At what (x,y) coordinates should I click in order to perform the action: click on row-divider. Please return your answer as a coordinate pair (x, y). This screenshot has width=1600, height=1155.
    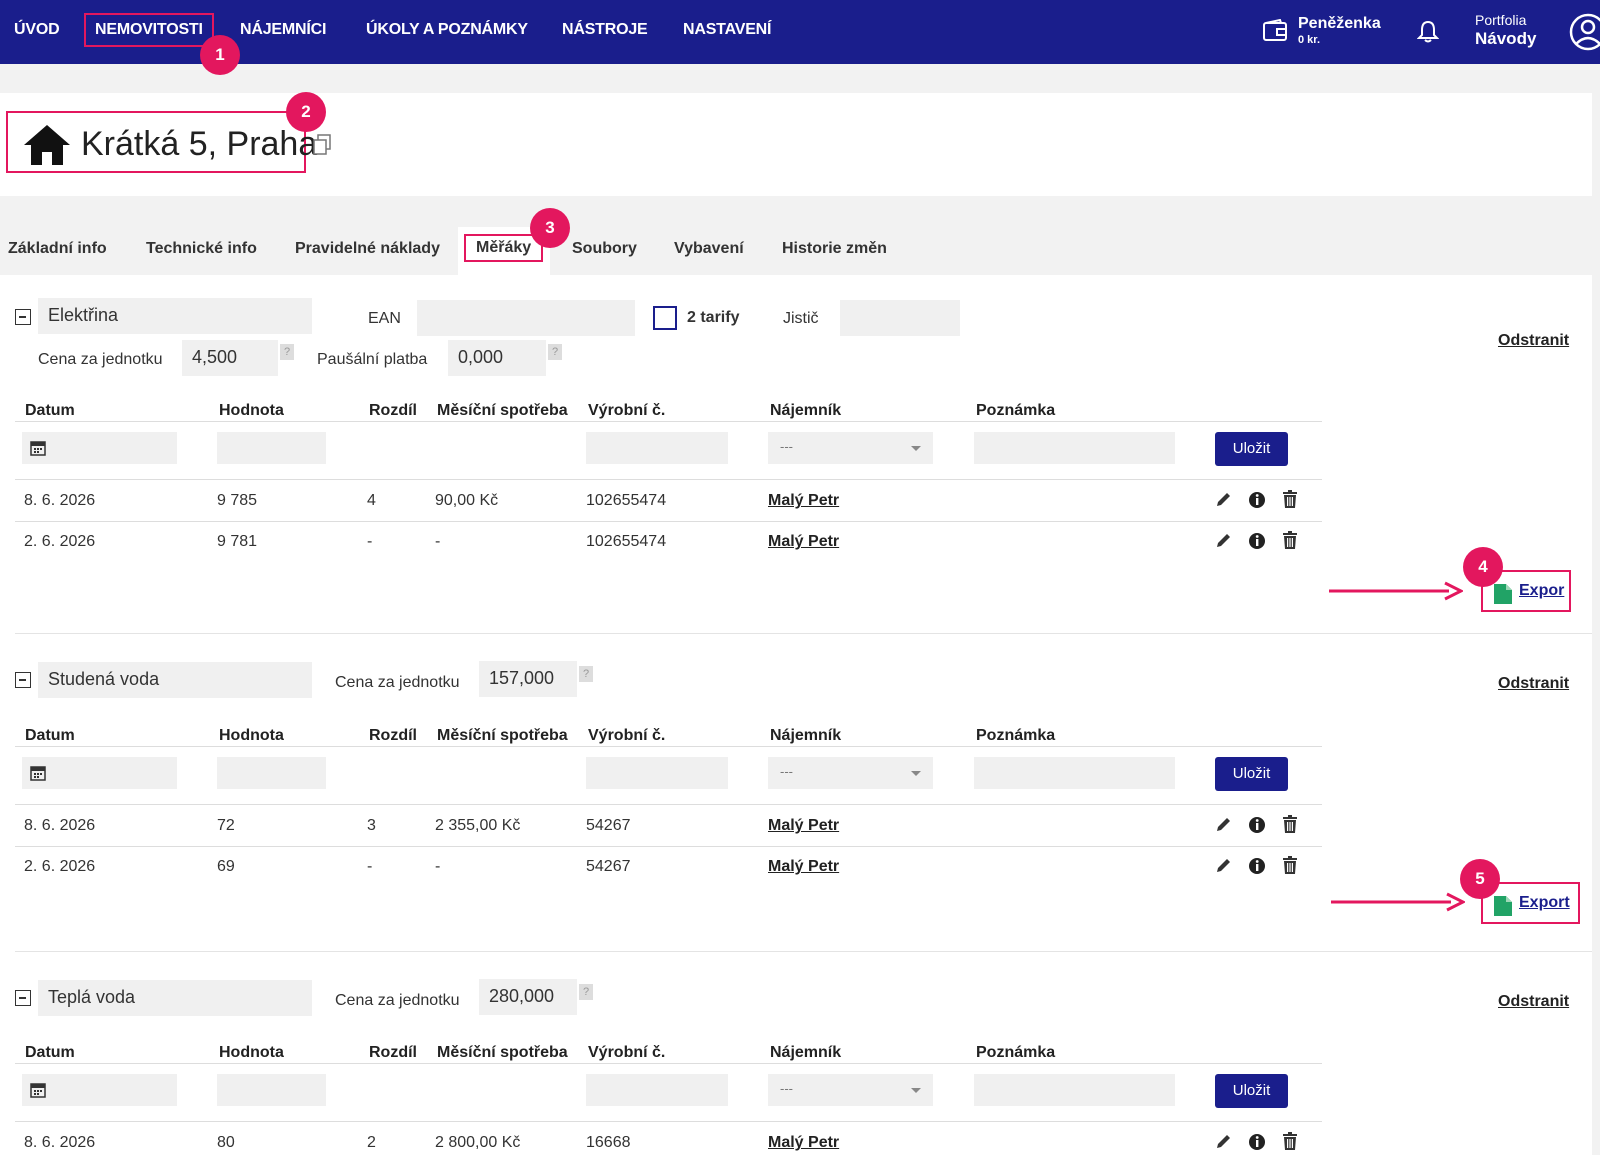
    Looking at the image, I should click on (668, 804).